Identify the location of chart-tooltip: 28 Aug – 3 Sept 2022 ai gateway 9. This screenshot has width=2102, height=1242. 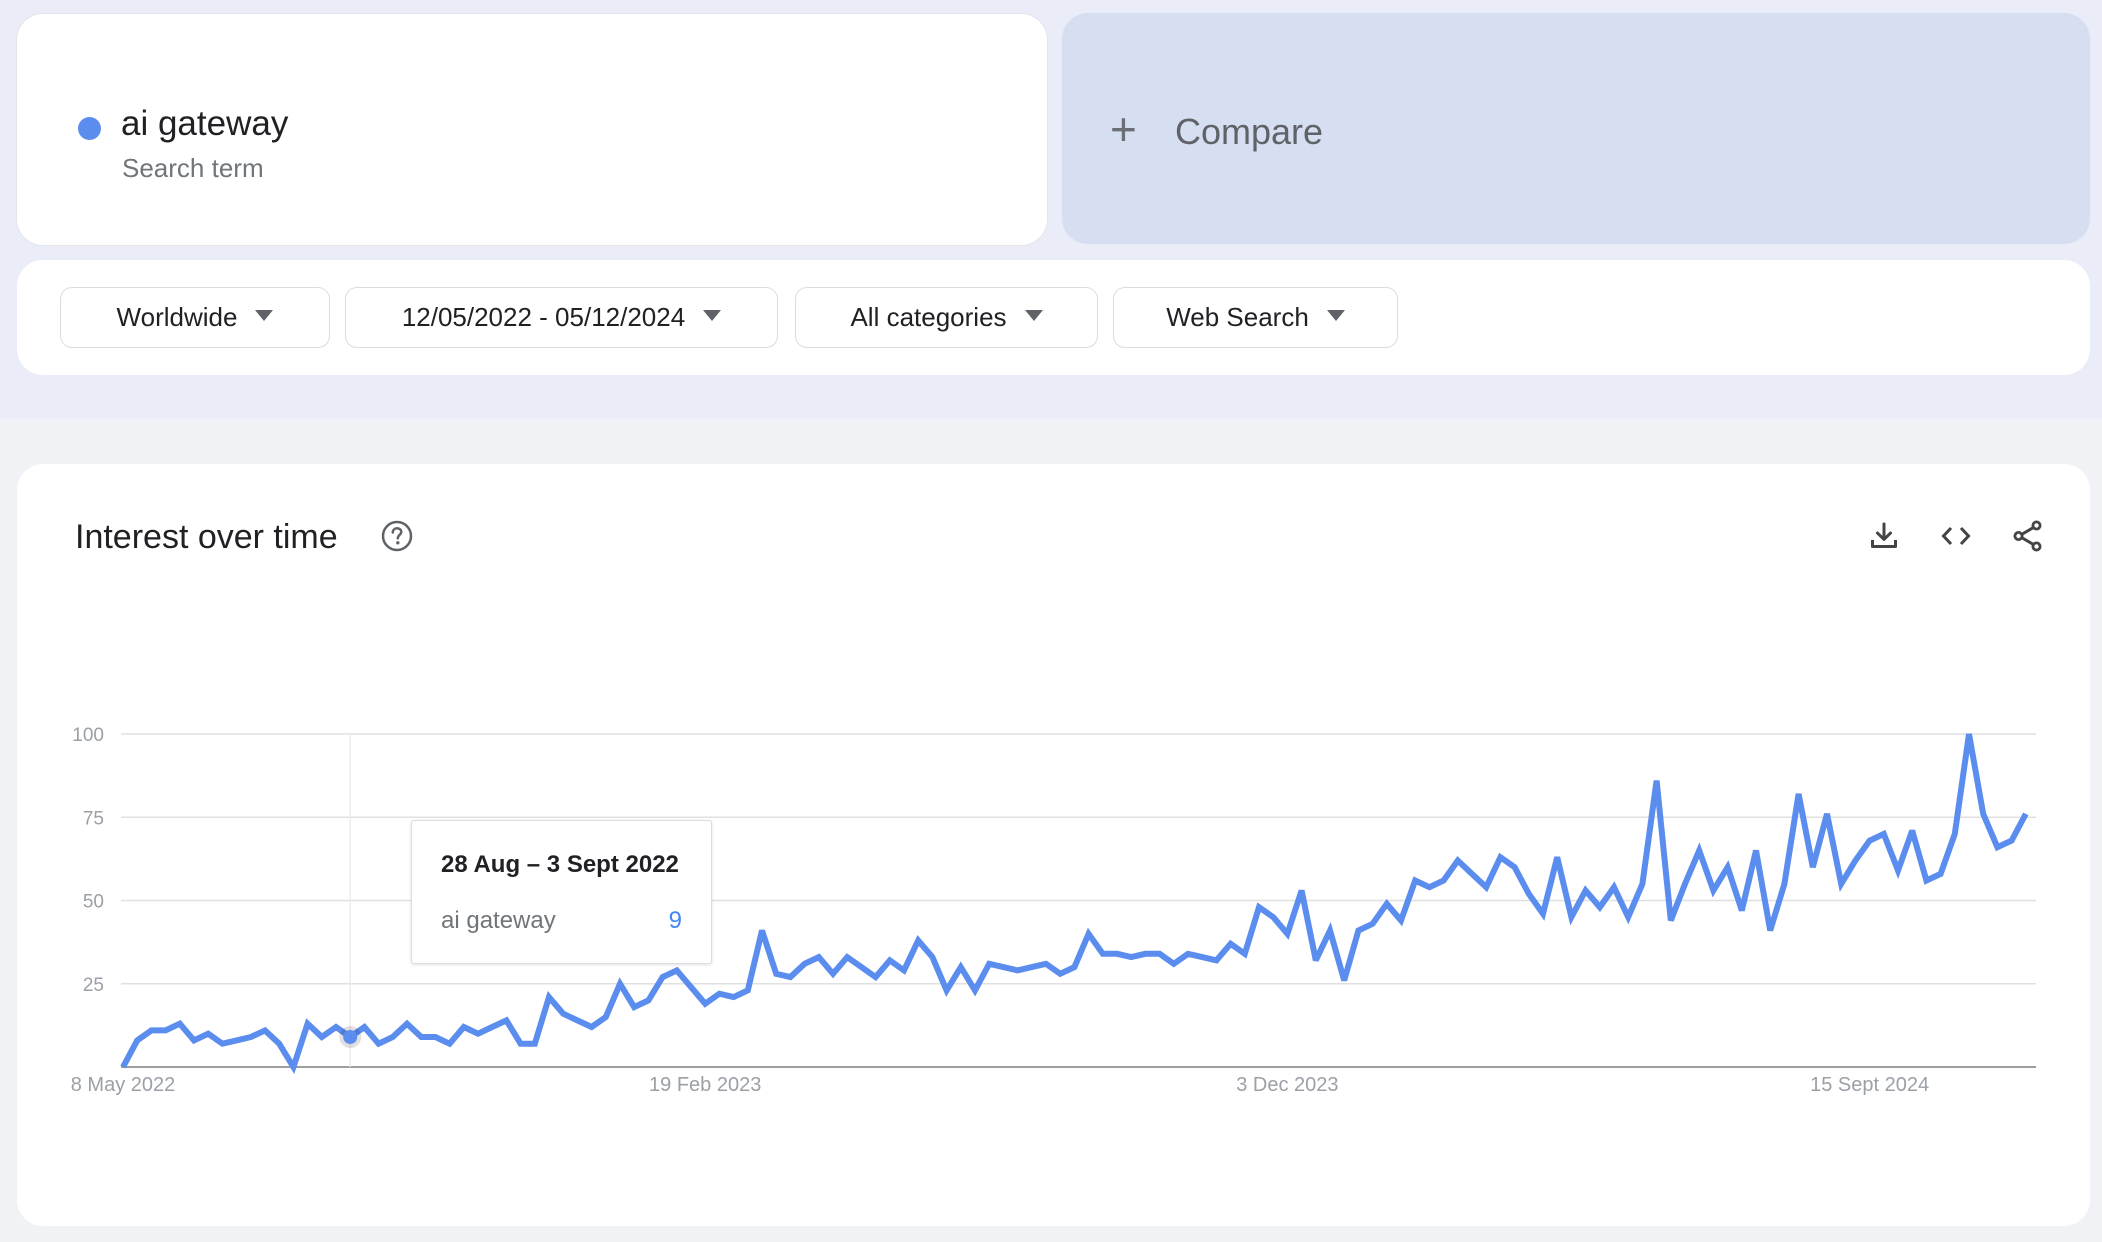
(561, 892).